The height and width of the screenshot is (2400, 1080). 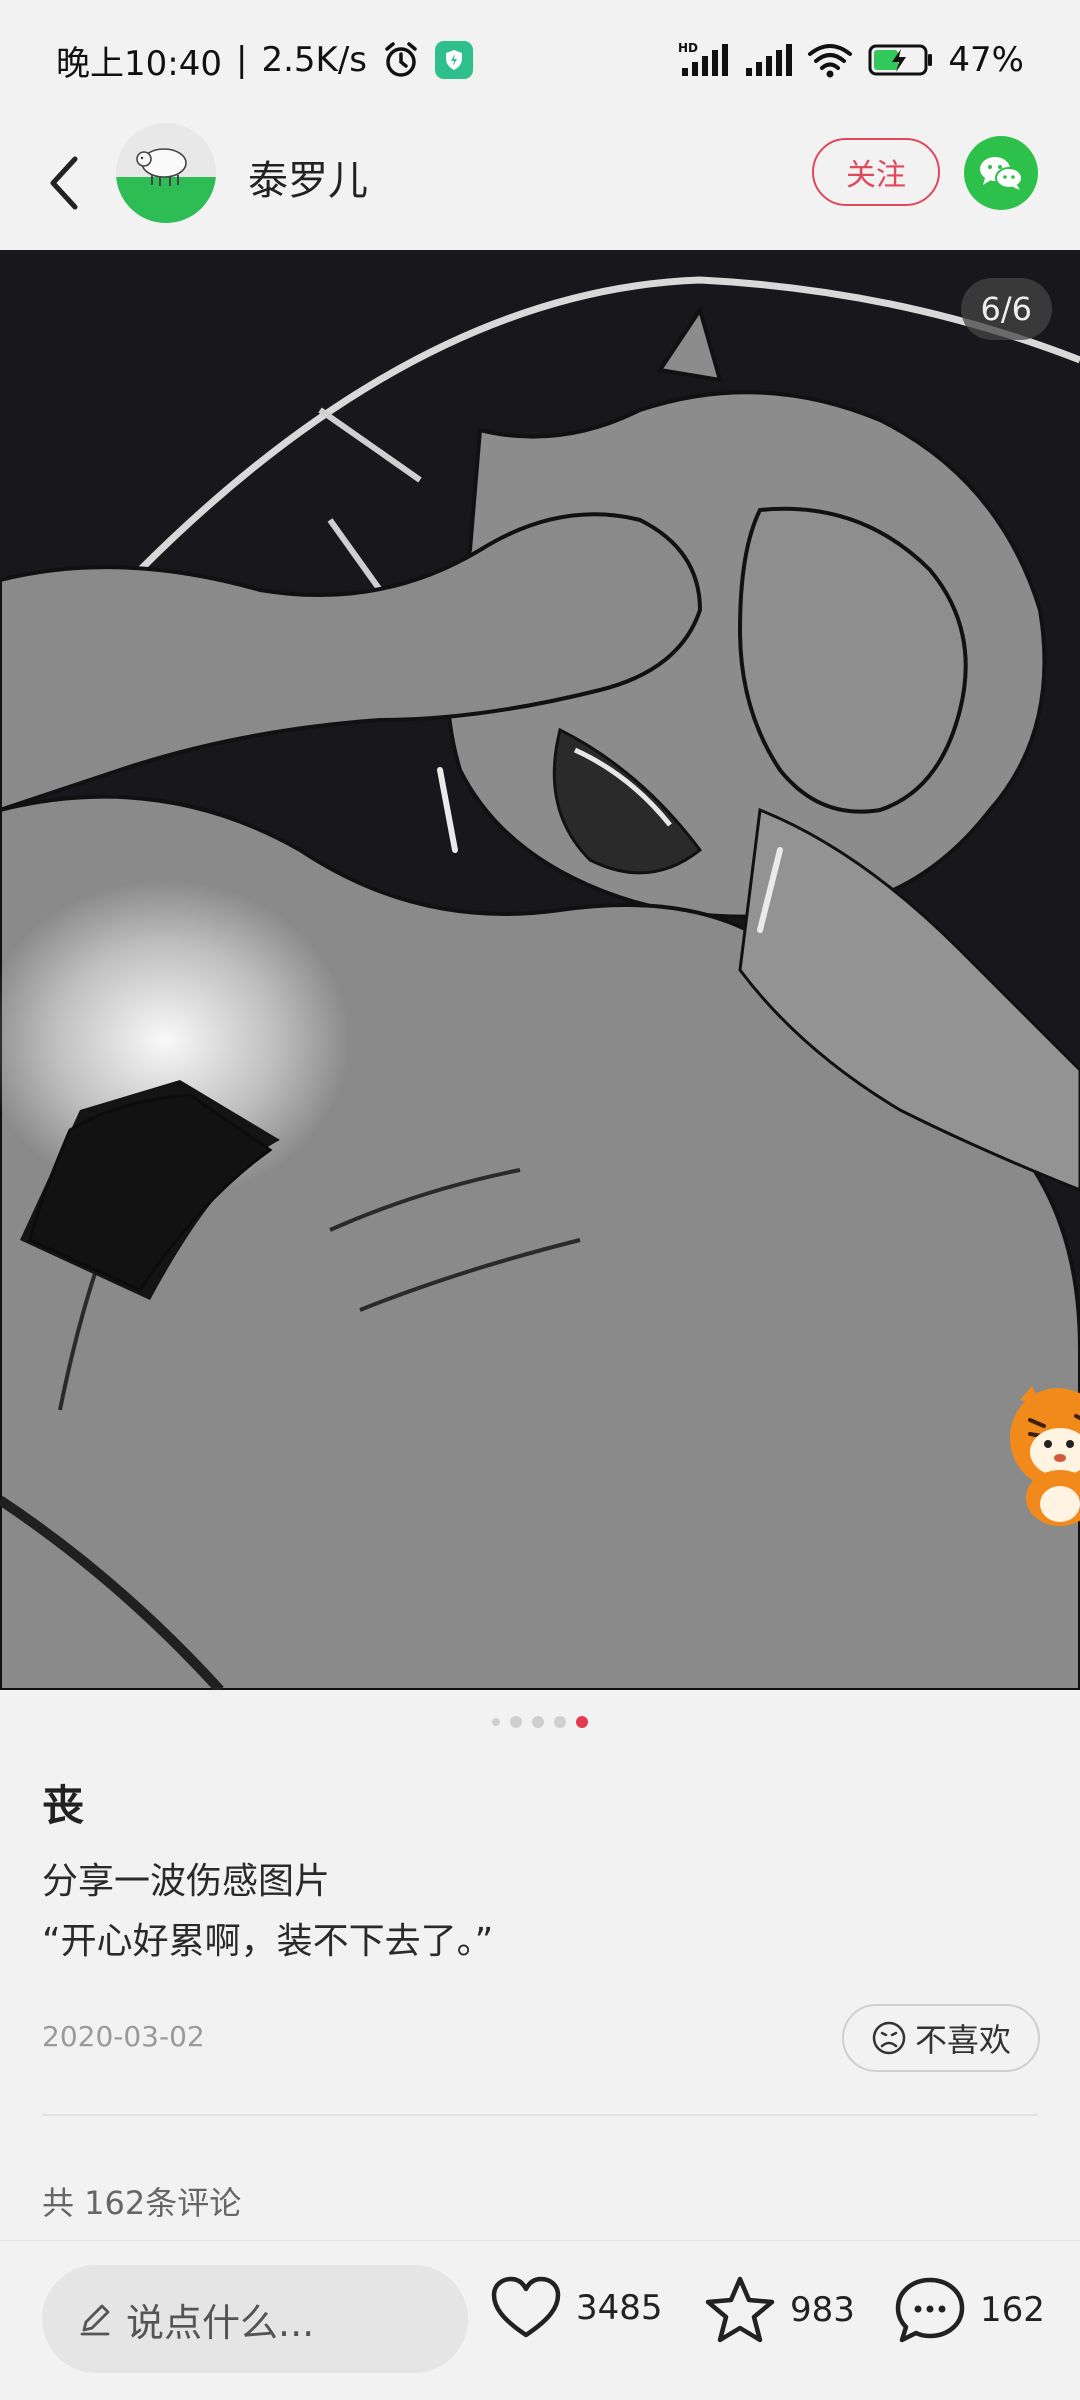 What do you see at coordinates (540, 60) in the screenshot?
I see `status-bar: 晚上10:40 | 2.5K/s HD 47%` at bounding box center [540, 60].